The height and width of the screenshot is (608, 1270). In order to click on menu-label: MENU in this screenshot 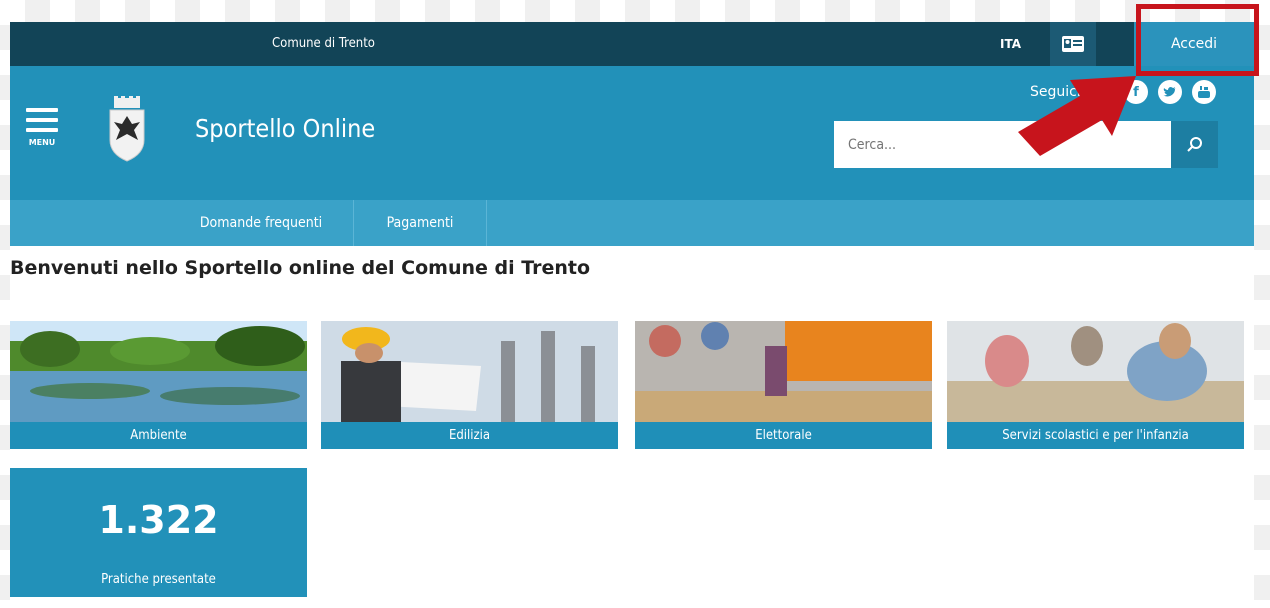, I will do `click(42, 142)`.